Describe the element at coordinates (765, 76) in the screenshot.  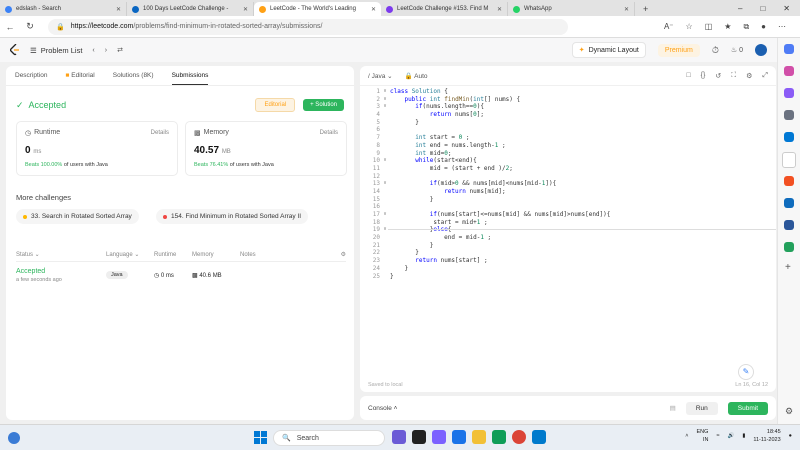
I see `expand-icon: ⤢` at that location.